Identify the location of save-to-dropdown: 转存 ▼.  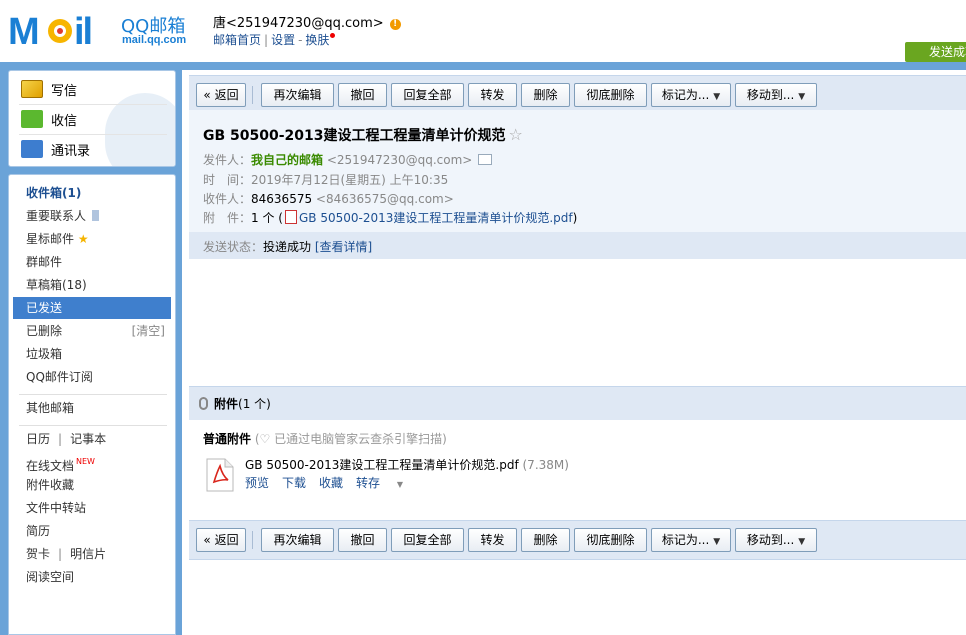
(386, 483).